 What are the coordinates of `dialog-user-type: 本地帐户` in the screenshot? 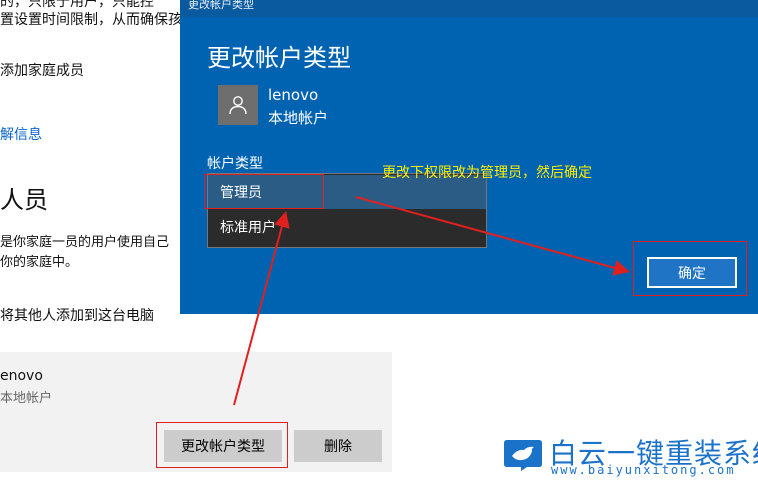 It's located at (298, 118).